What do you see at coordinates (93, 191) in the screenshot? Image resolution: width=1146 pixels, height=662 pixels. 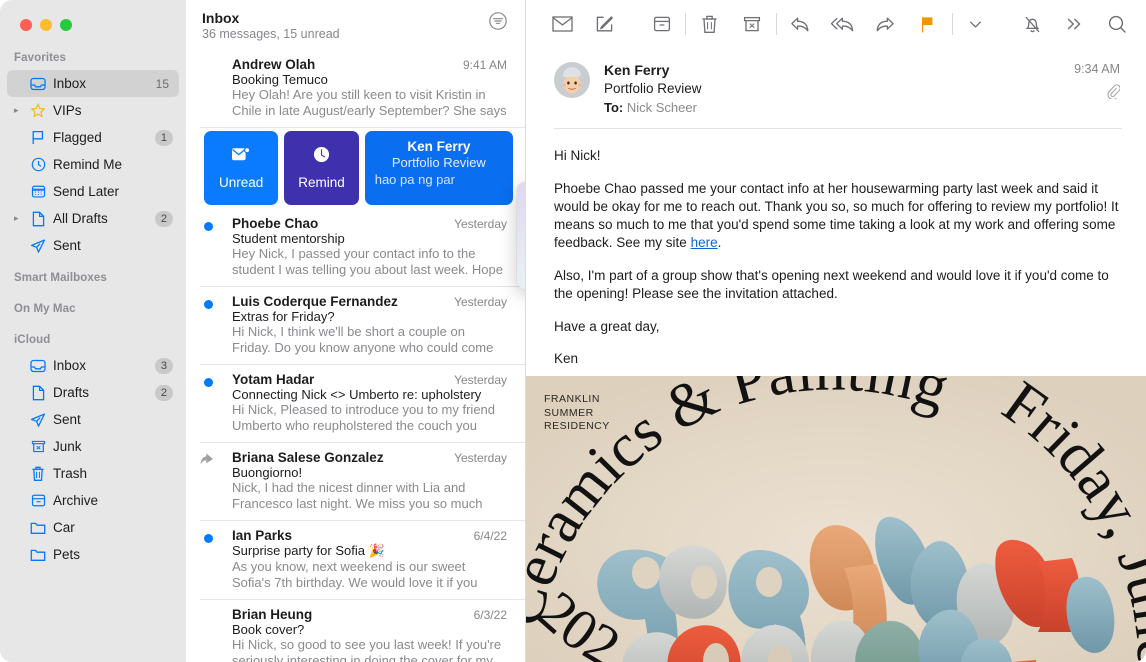 I see `sidebar-item-send-later: Send Later` at bounding box center [93, 191].